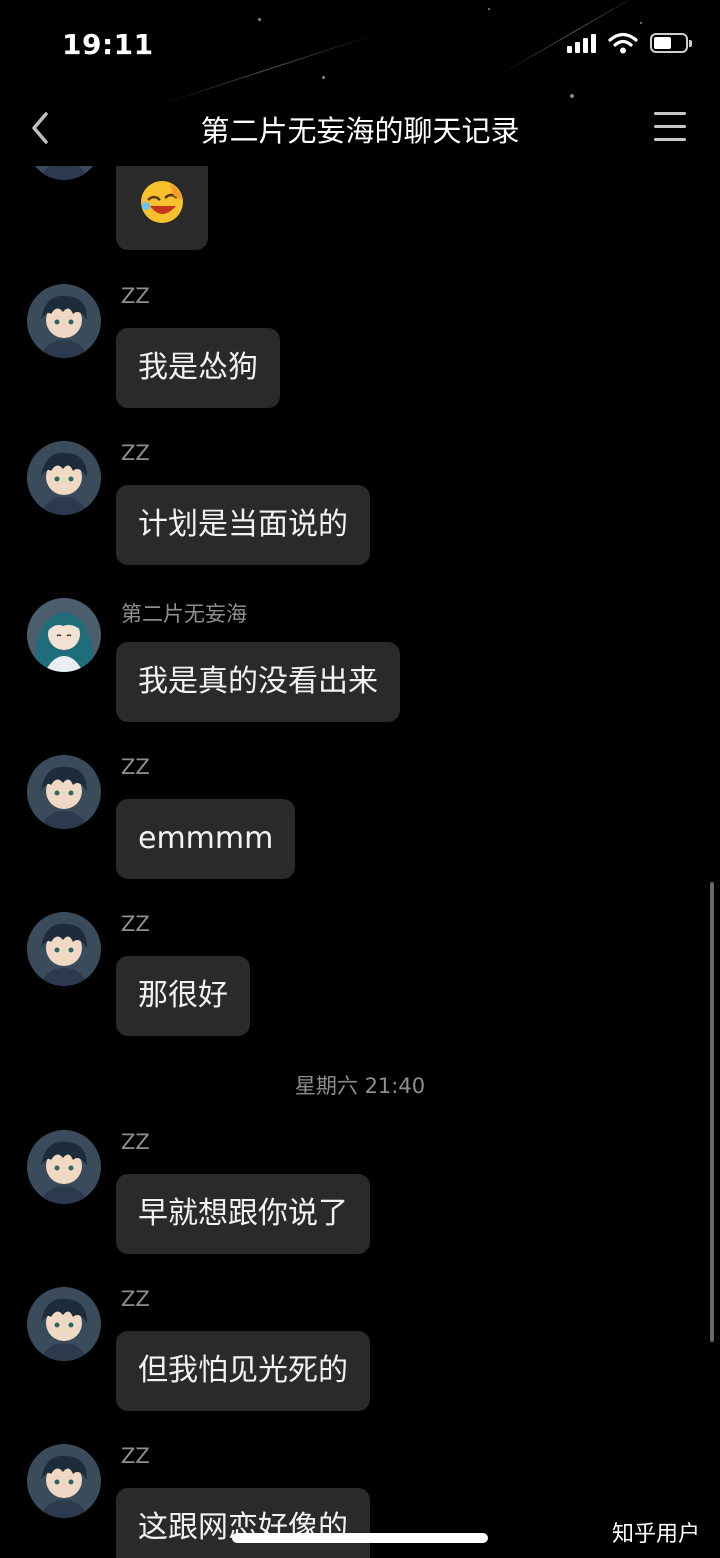 The height and width of the screenshot is (1558, 720). Describe the element at coordinates (243, 525) in the screenshot. I see `message-bubble: 计划是当面说的` at that location.